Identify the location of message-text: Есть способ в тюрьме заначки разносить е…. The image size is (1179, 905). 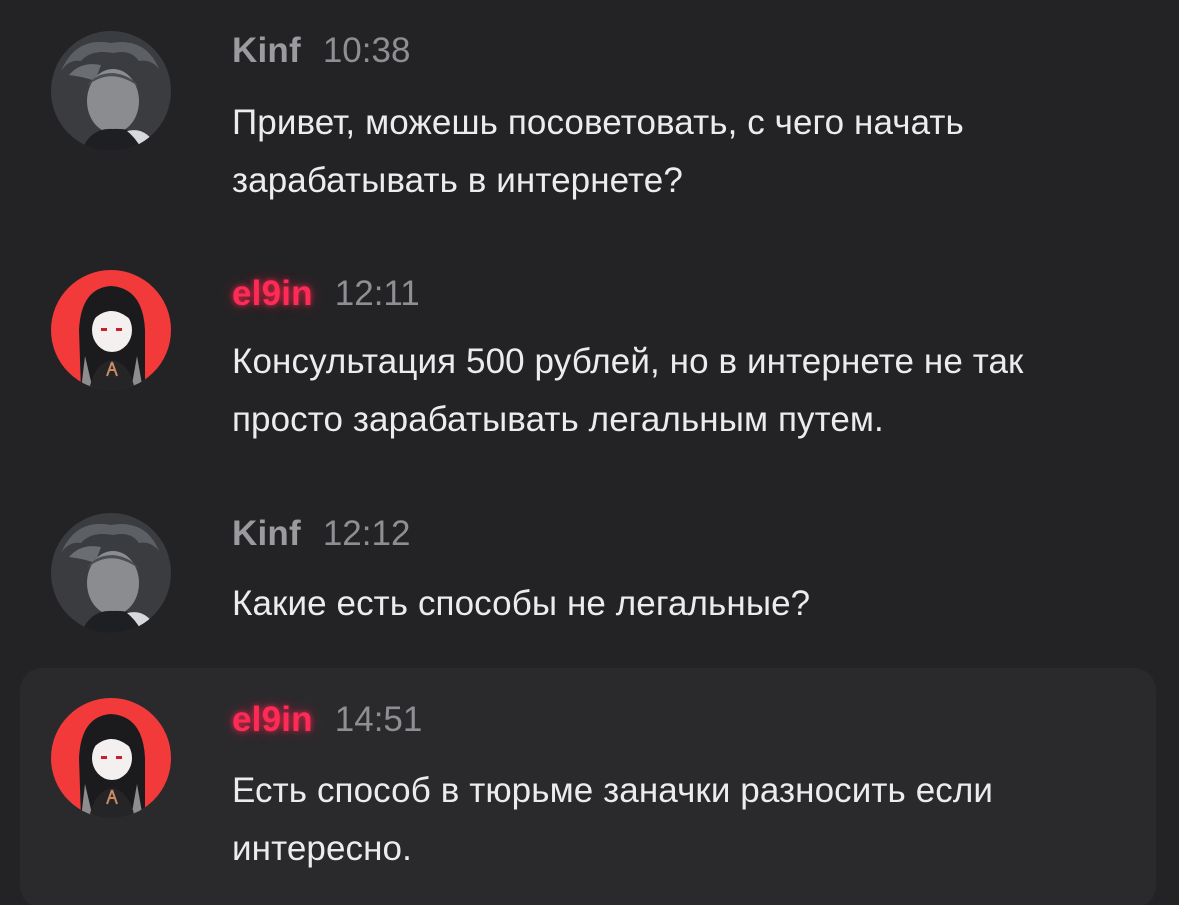
(613, 819).